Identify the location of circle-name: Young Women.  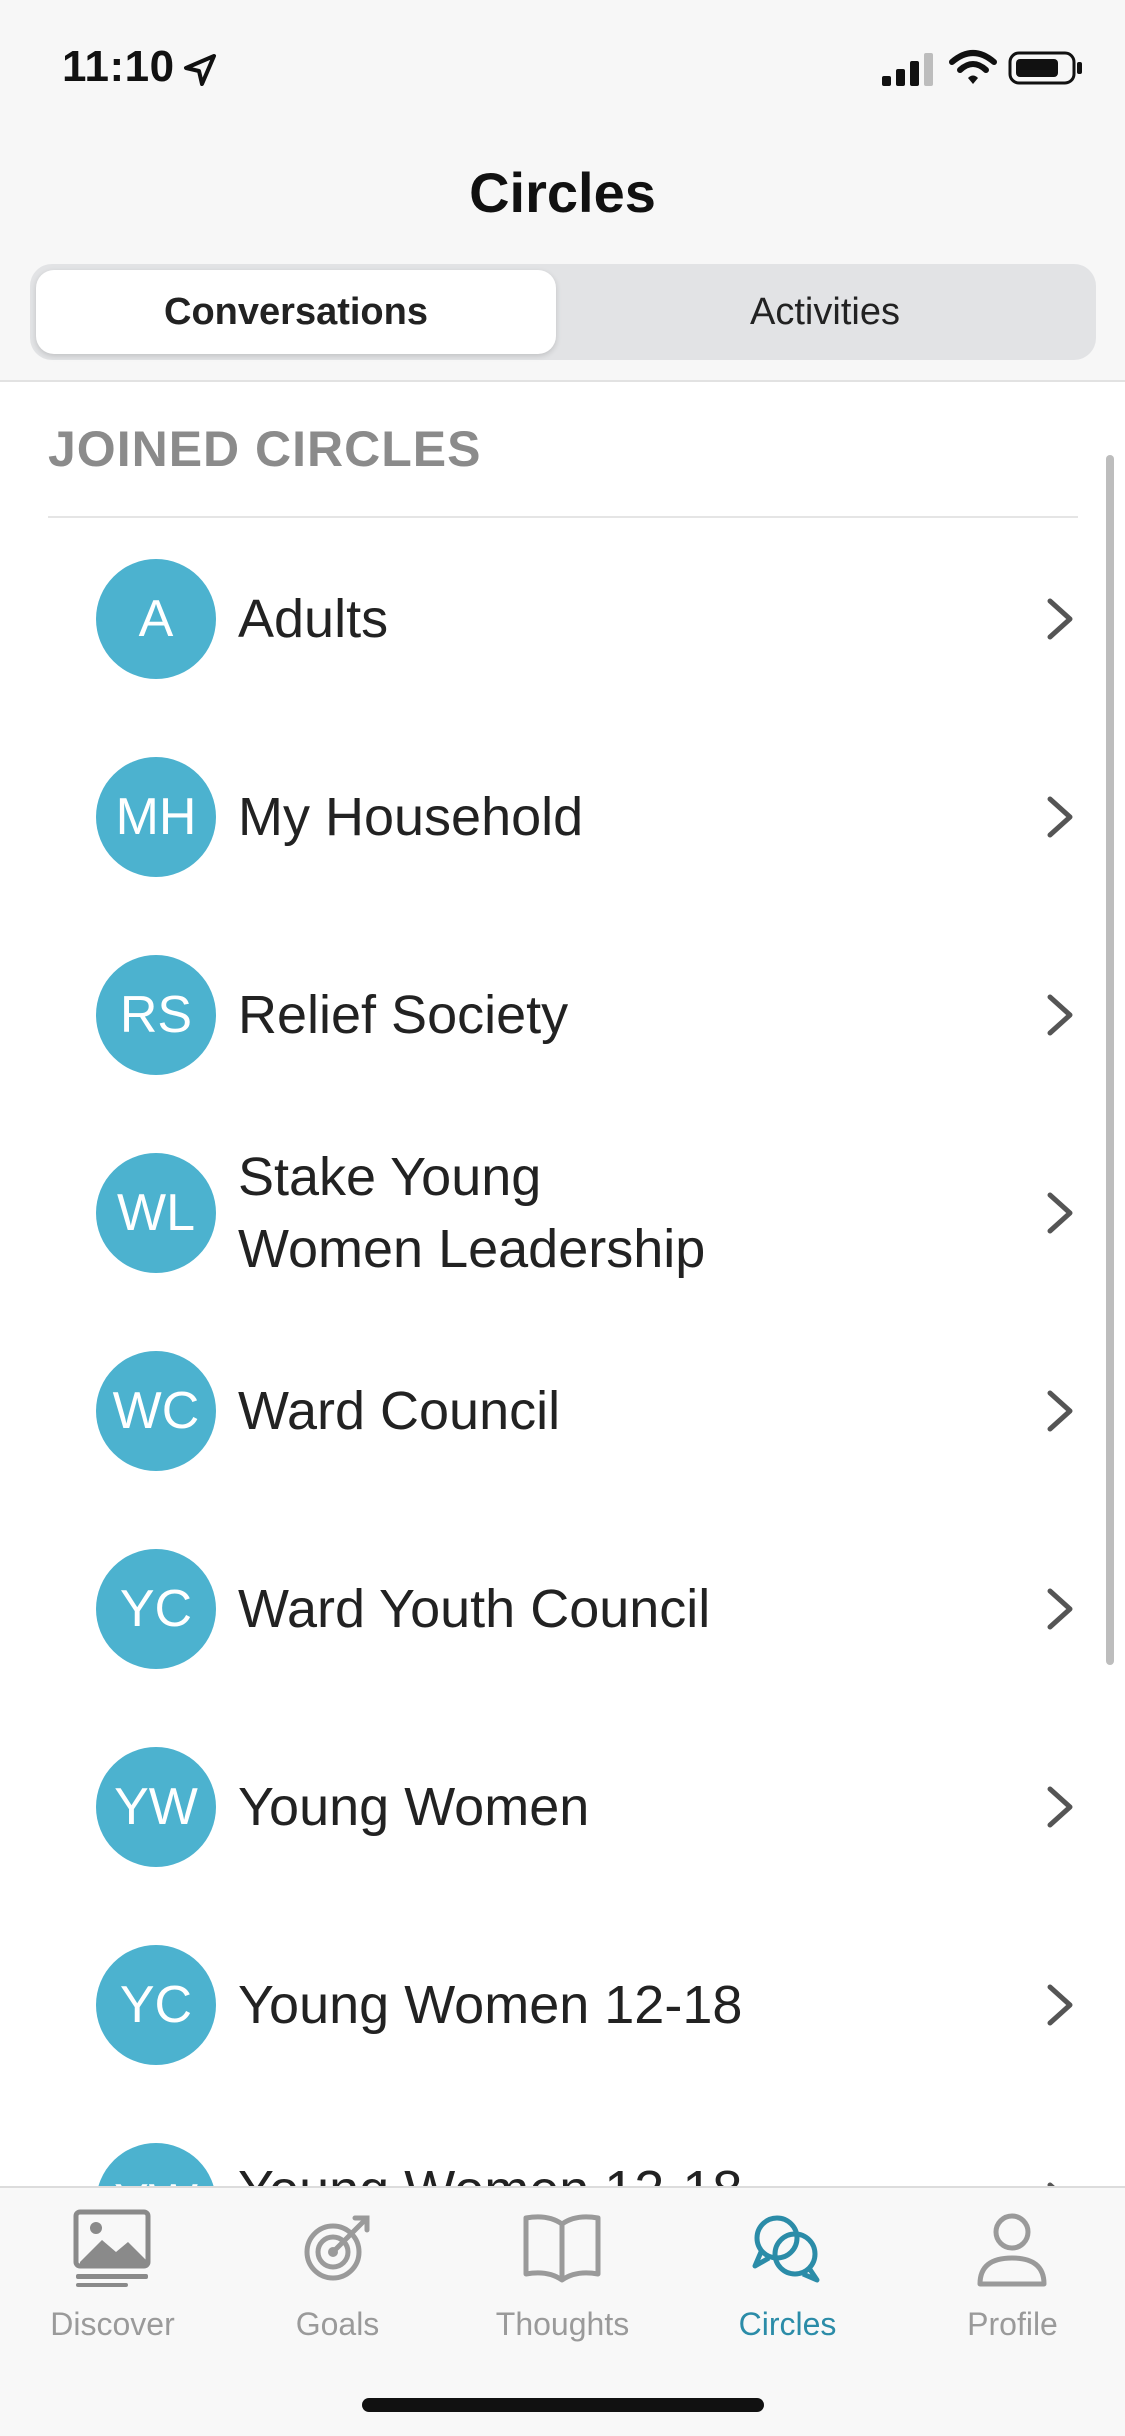
(414, 1807).